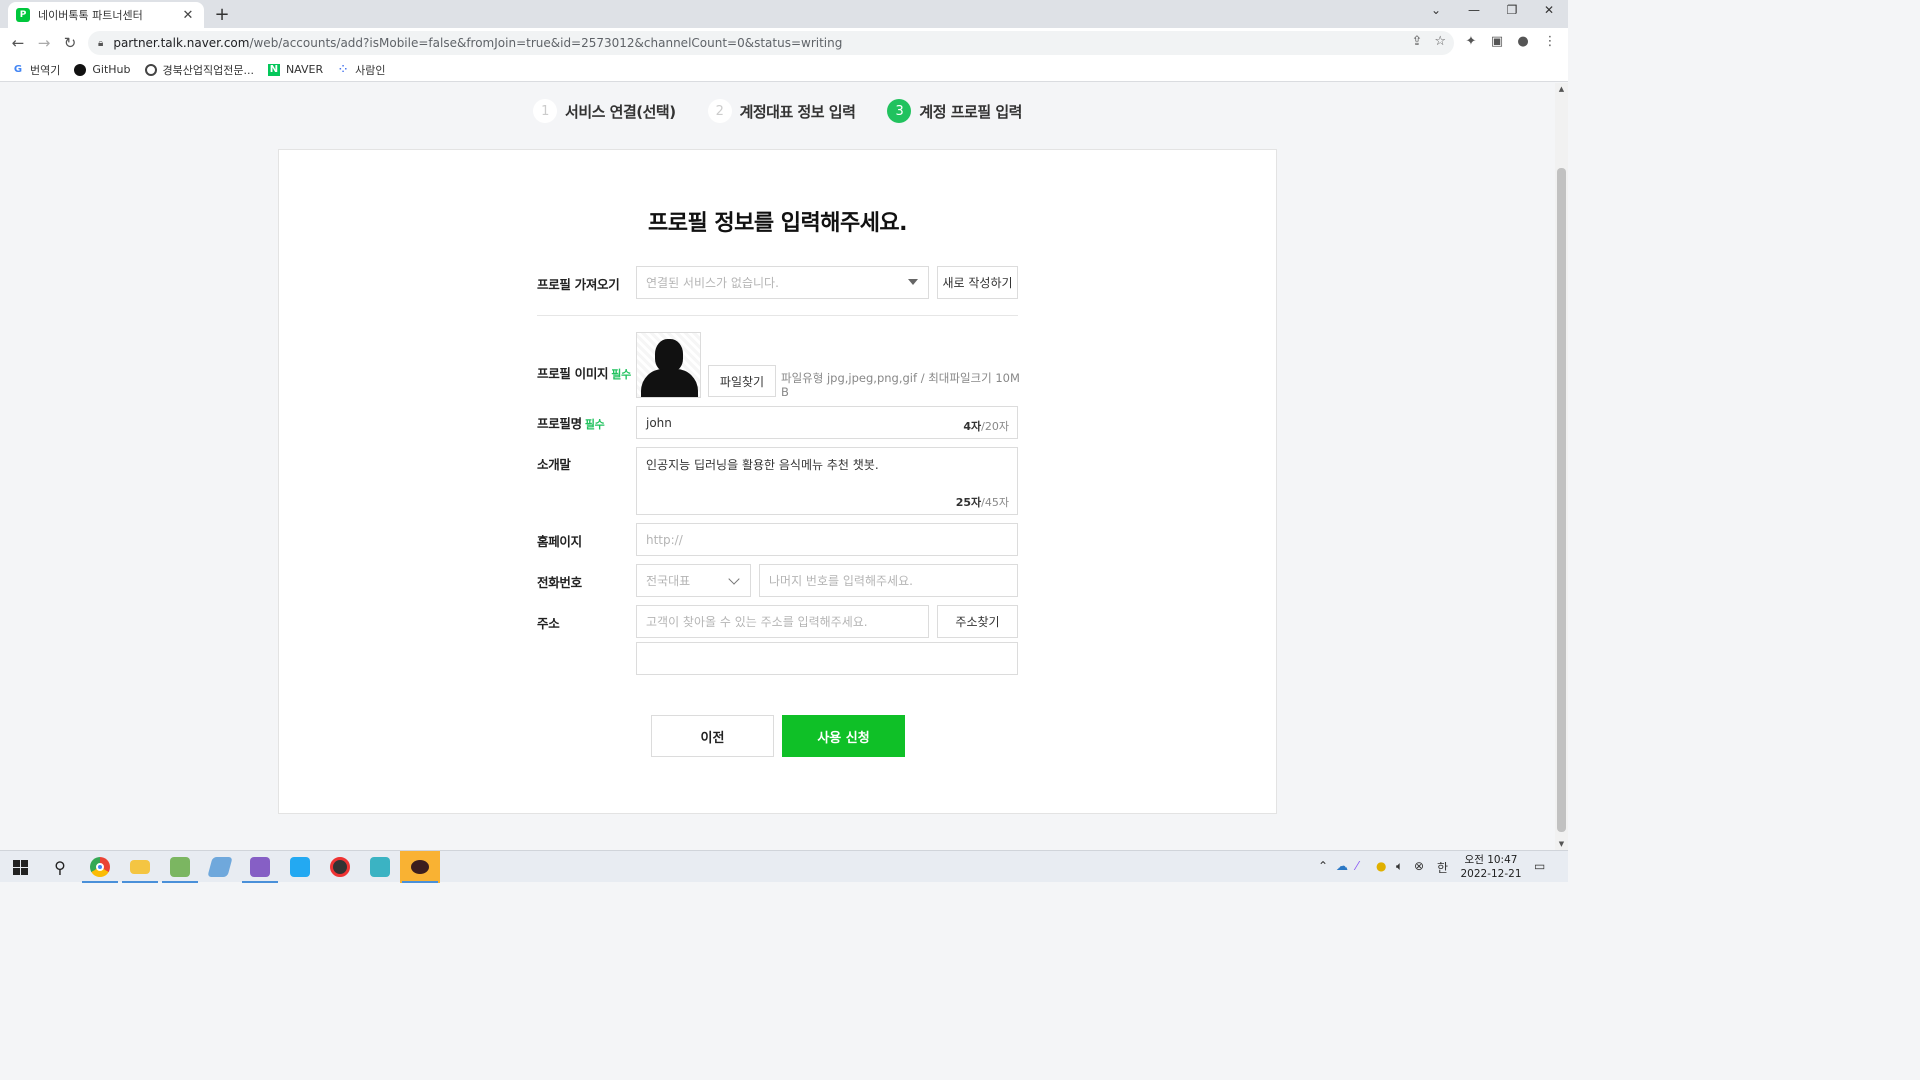 The height and width of the screenshot is (1080, 1920). What do you see at coordinates (18, 69) in the screenshot?
I see `google-icon: G` at bounding box center [18, 69].